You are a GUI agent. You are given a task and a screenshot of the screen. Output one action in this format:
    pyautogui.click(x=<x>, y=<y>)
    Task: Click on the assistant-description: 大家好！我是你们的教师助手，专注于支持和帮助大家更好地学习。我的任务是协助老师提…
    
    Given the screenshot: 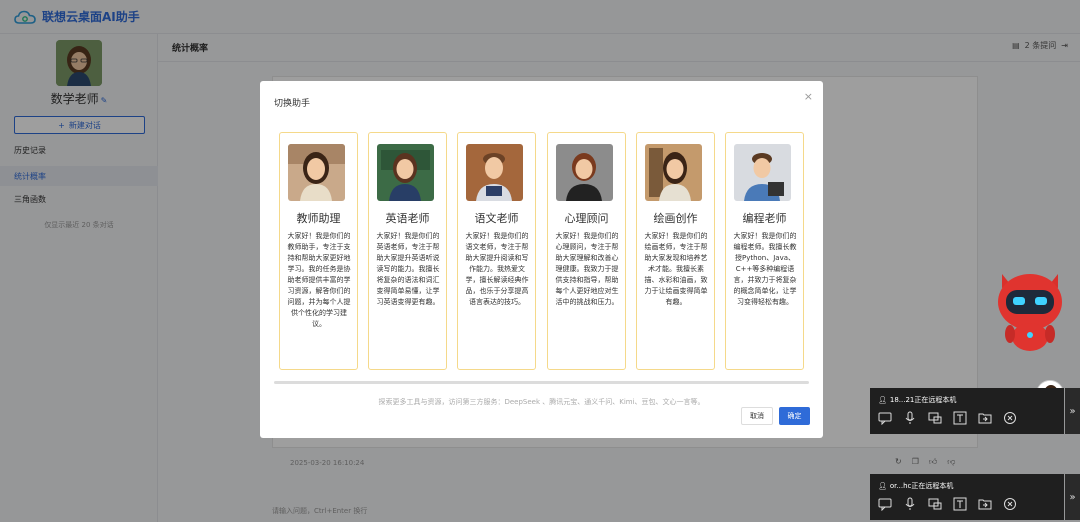 What is the action you would take?
    pyautogui.click(x=319, y=280)
    